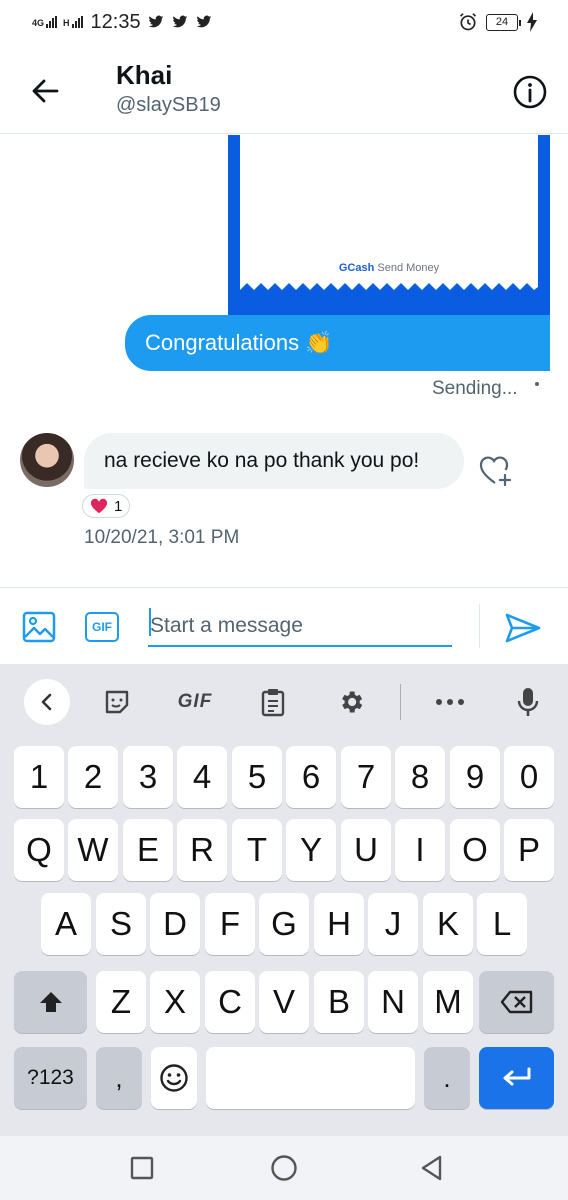 Image resolution: width=568 pixels, height=1200 pixels. What do you see at coordinates (66, 23) in the screenshot?
I see `network-label-h: H` at bounding box center [66, 23].